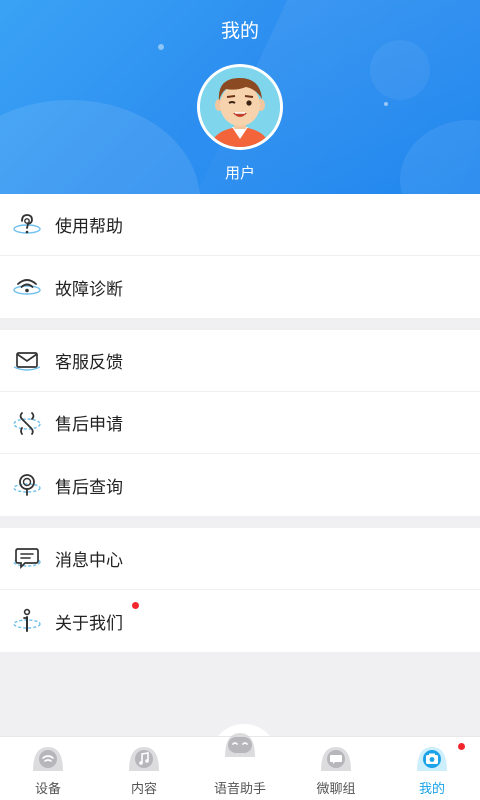  I want to click on tab-label: 语音助手, so click(239, 789).